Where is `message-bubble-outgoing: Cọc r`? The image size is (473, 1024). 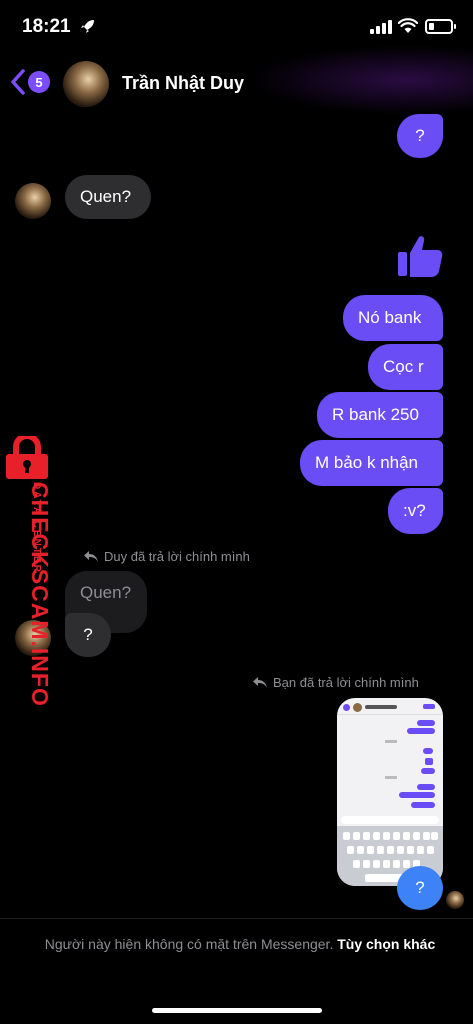
message-bubble-outgoing: Cọc r is located at coordinates (405, 367).